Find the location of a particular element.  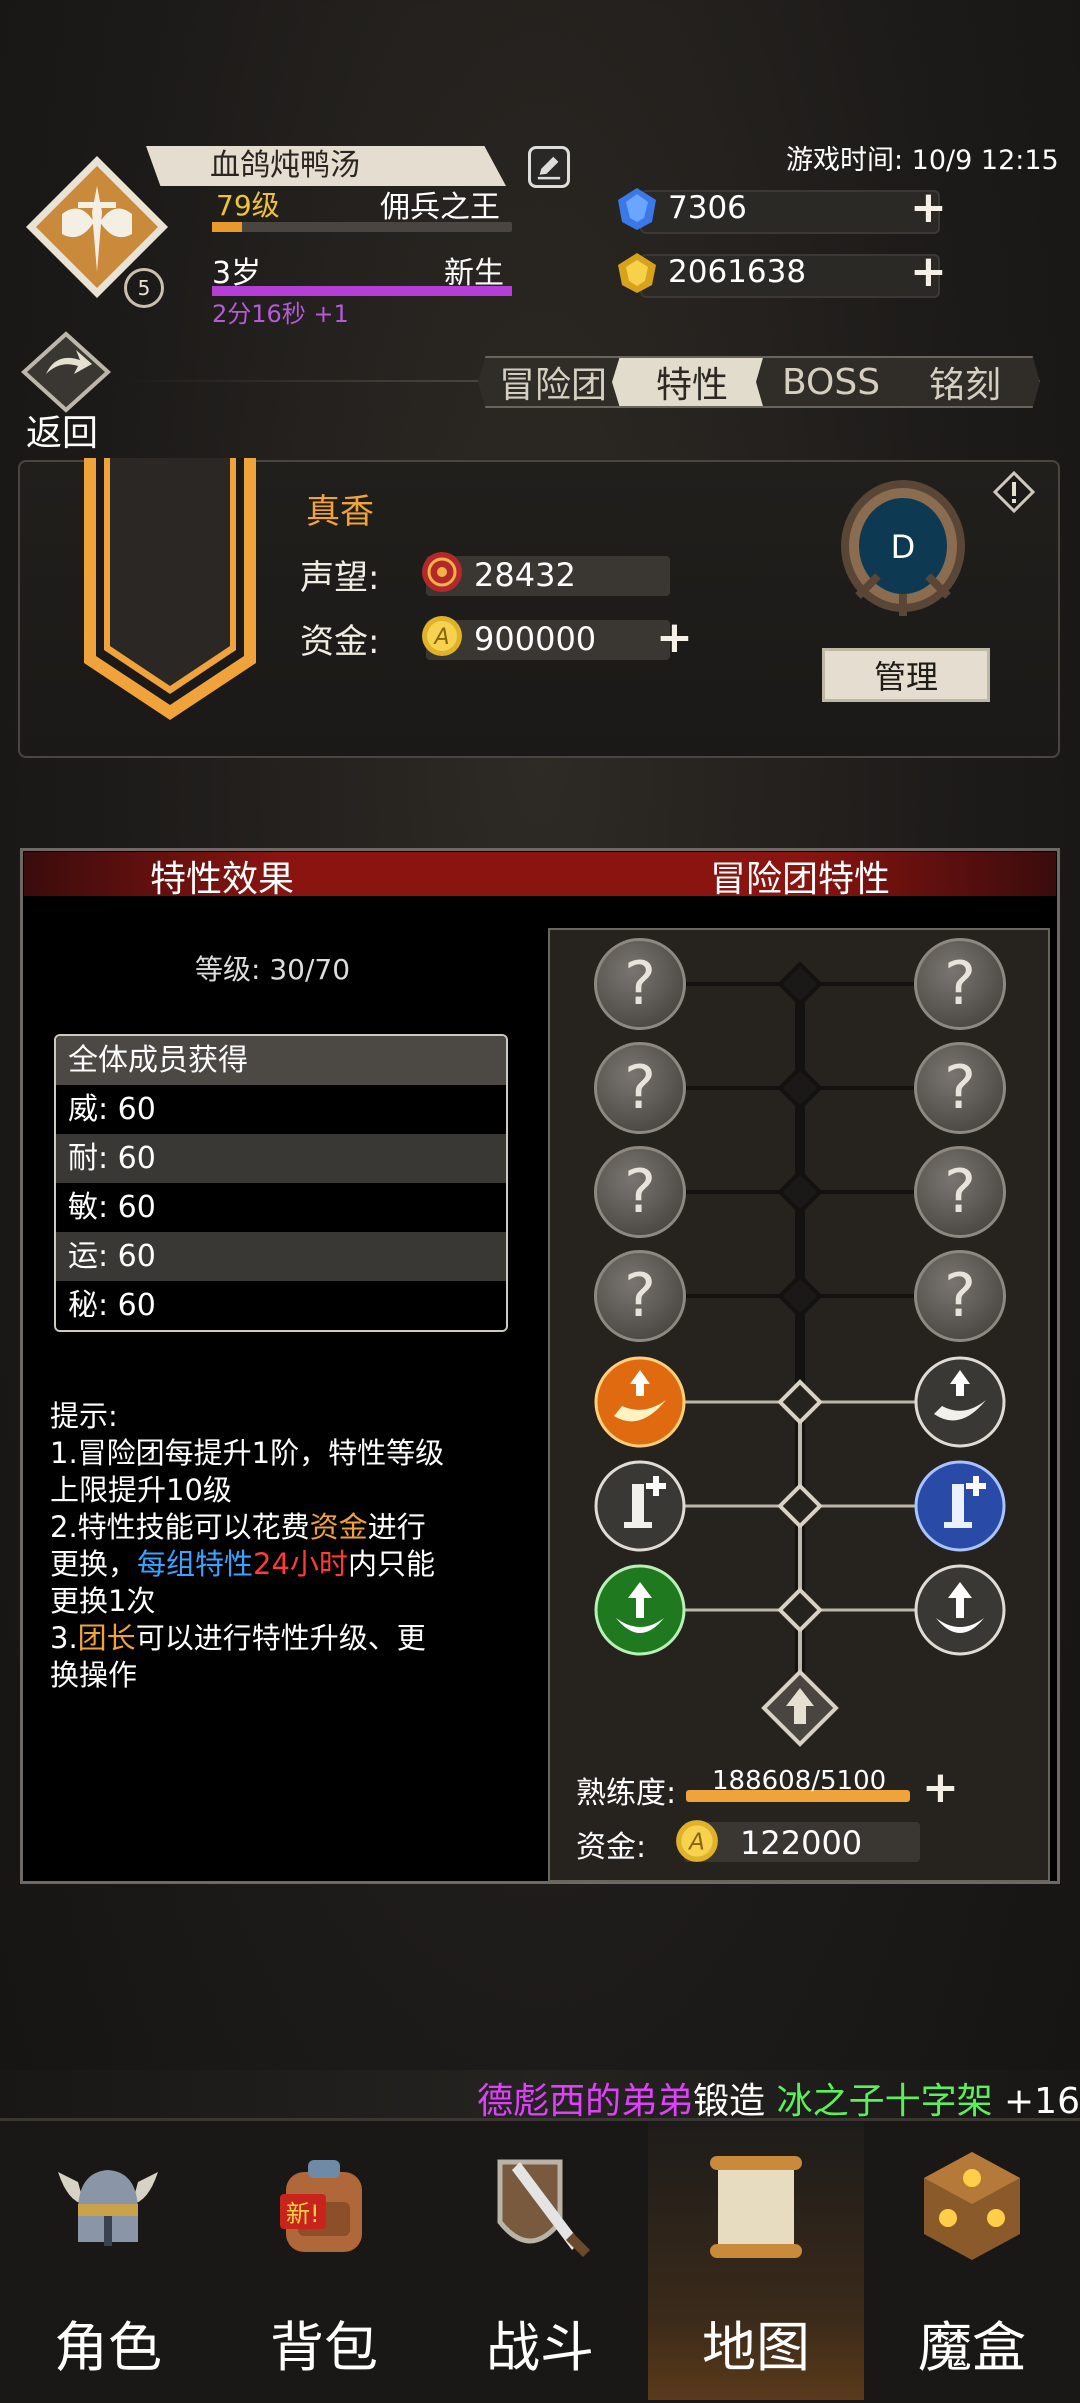

sword-plus-blue-trait-icon is located at coordinates (960, 1506).